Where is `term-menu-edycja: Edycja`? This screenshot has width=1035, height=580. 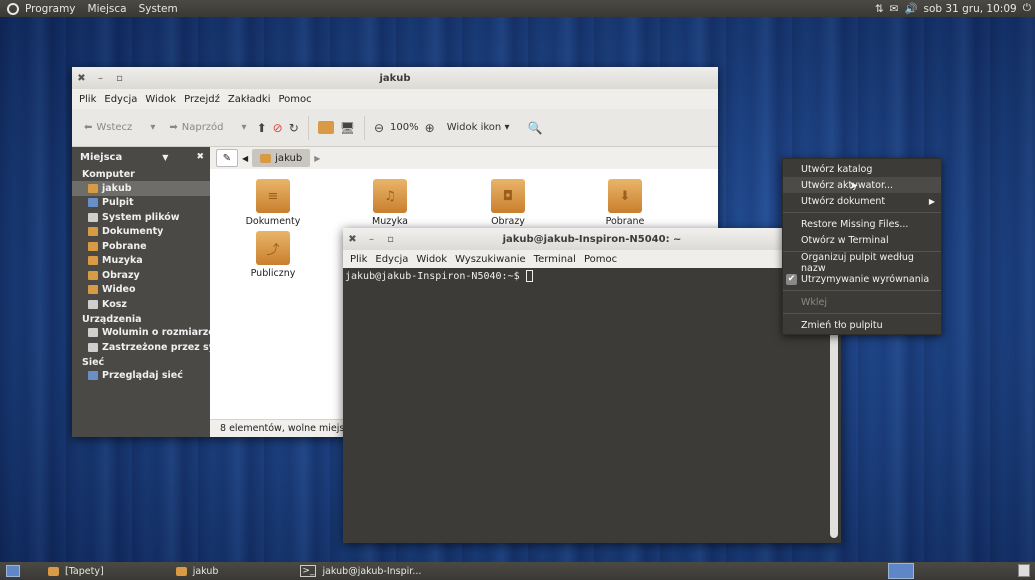 term-menu-edycja: Edycja is located at coordinates (391, 259).